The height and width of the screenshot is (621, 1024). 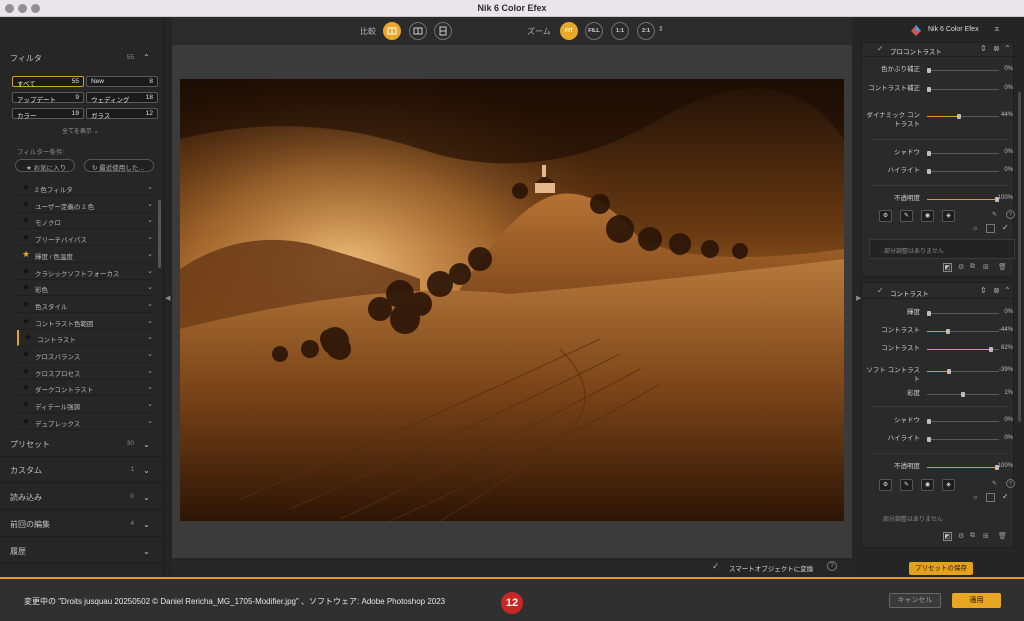 What do you see at coordinates (86, 388) in the screenshot?
I see `filter-dark-contrast: ★ ダークコントラスト ⌄` at bounding box center [86, 388].